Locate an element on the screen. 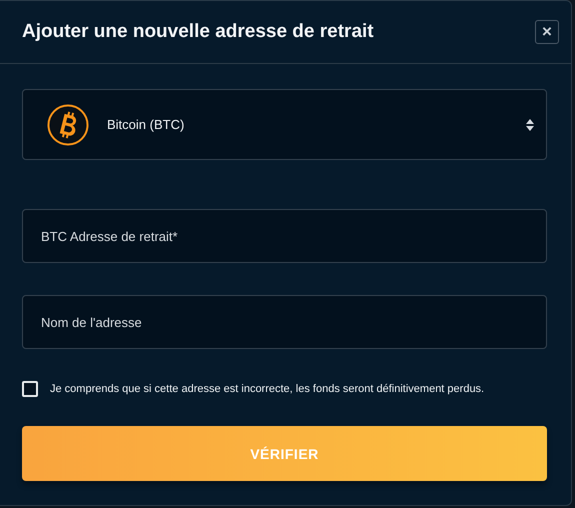 The width and height of the screenshot is (575, 508). input-field: Nom de l'adresse is located at coordinates (284, 322).